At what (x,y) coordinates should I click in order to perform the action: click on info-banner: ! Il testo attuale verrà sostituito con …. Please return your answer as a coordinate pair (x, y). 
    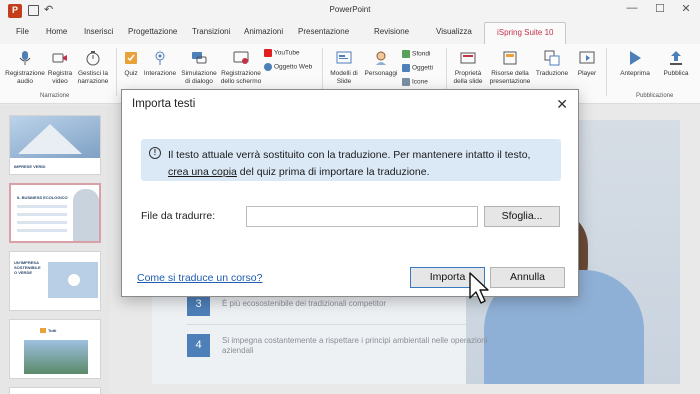
    Looking at the image, I should click on (351, 160).